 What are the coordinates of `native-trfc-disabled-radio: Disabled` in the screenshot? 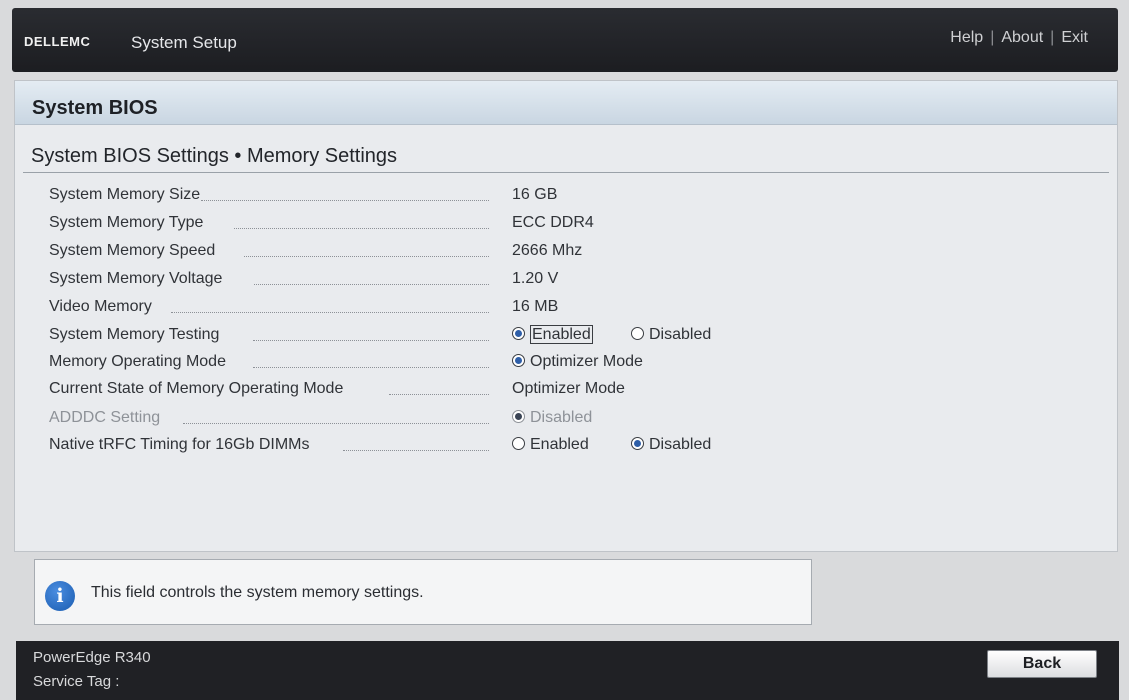 It's located at (671, 445).